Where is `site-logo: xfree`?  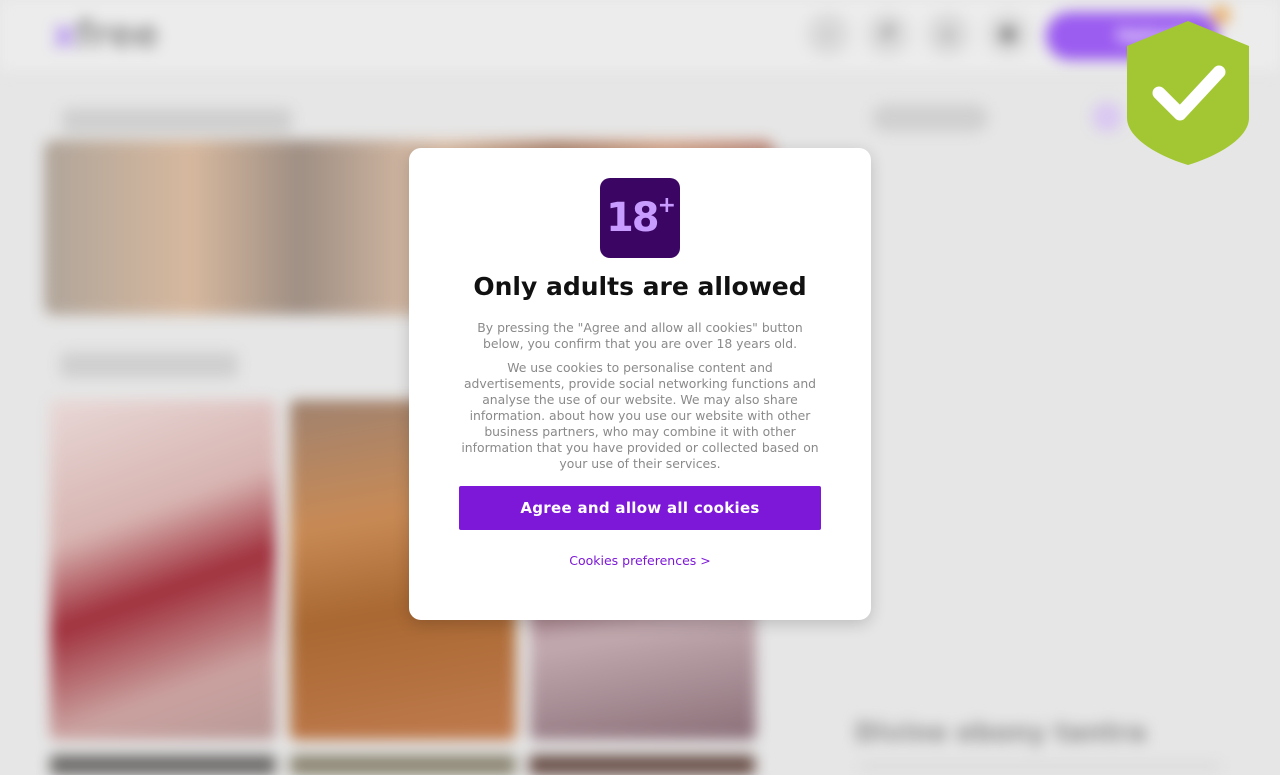 site-logo: xfree is located at coordinates (105, 34).